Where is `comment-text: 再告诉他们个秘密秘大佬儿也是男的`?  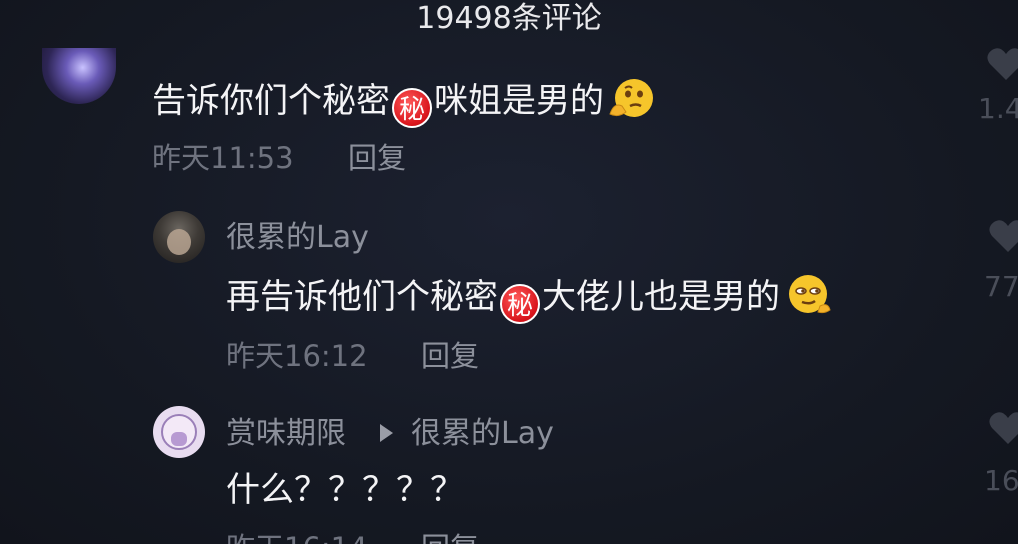 comment-text: 再告诉他们个秘密秘大佬儿也是男的 is located at coordinates (529, 298).